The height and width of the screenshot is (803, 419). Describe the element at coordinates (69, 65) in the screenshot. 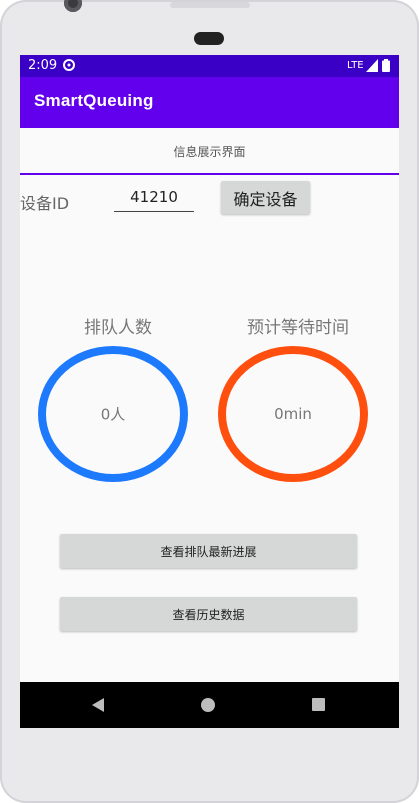

I see `sync-icon` at that location.